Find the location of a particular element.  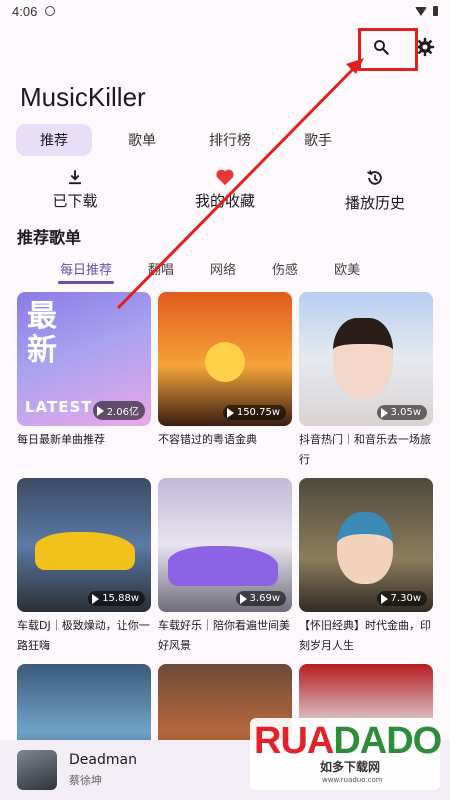

cover-latest-text: LATEST is located at coordinates (59, 407).